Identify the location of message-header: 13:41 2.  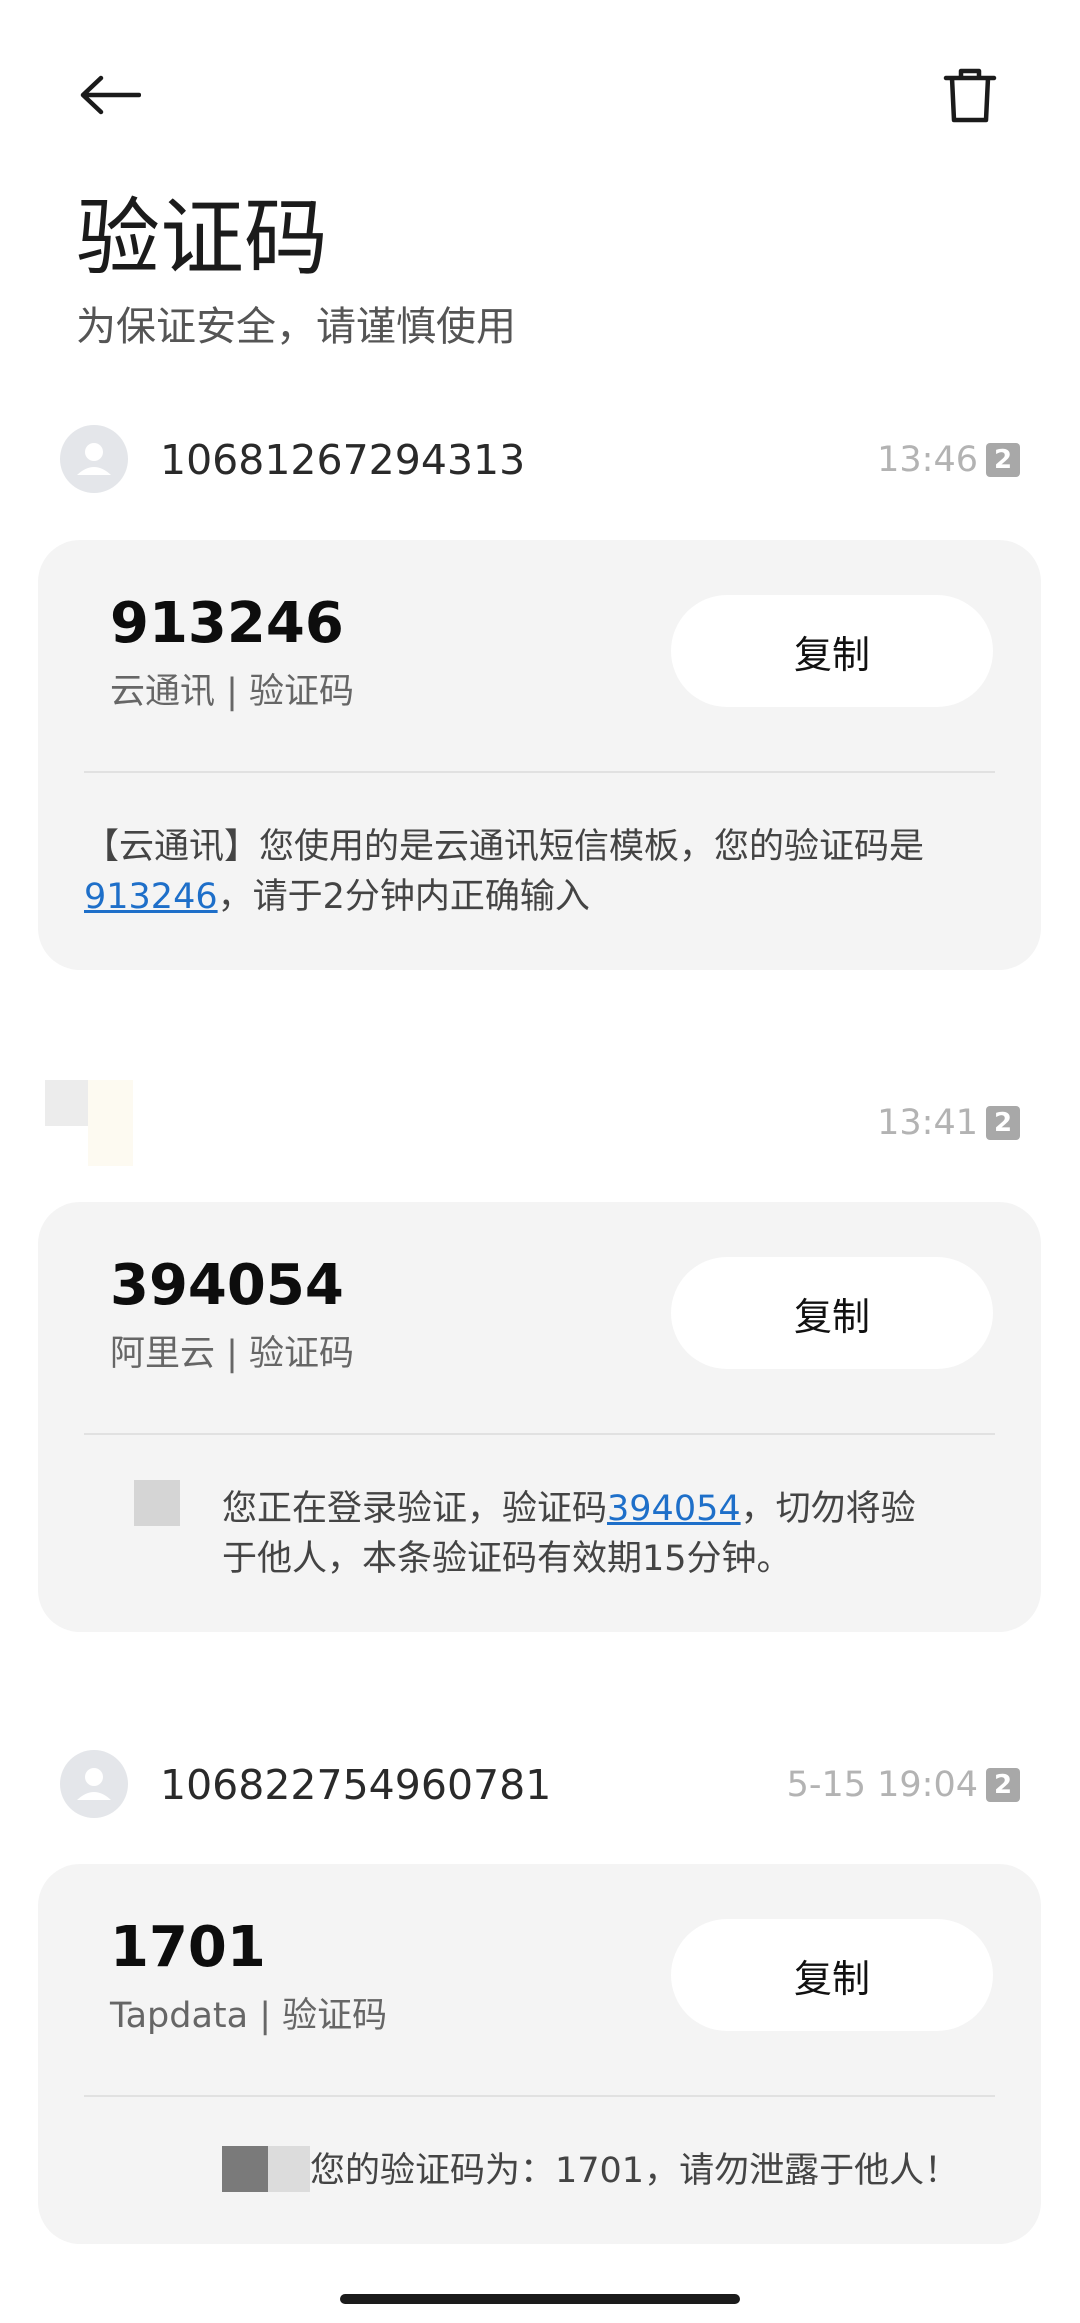
(532, 1123).